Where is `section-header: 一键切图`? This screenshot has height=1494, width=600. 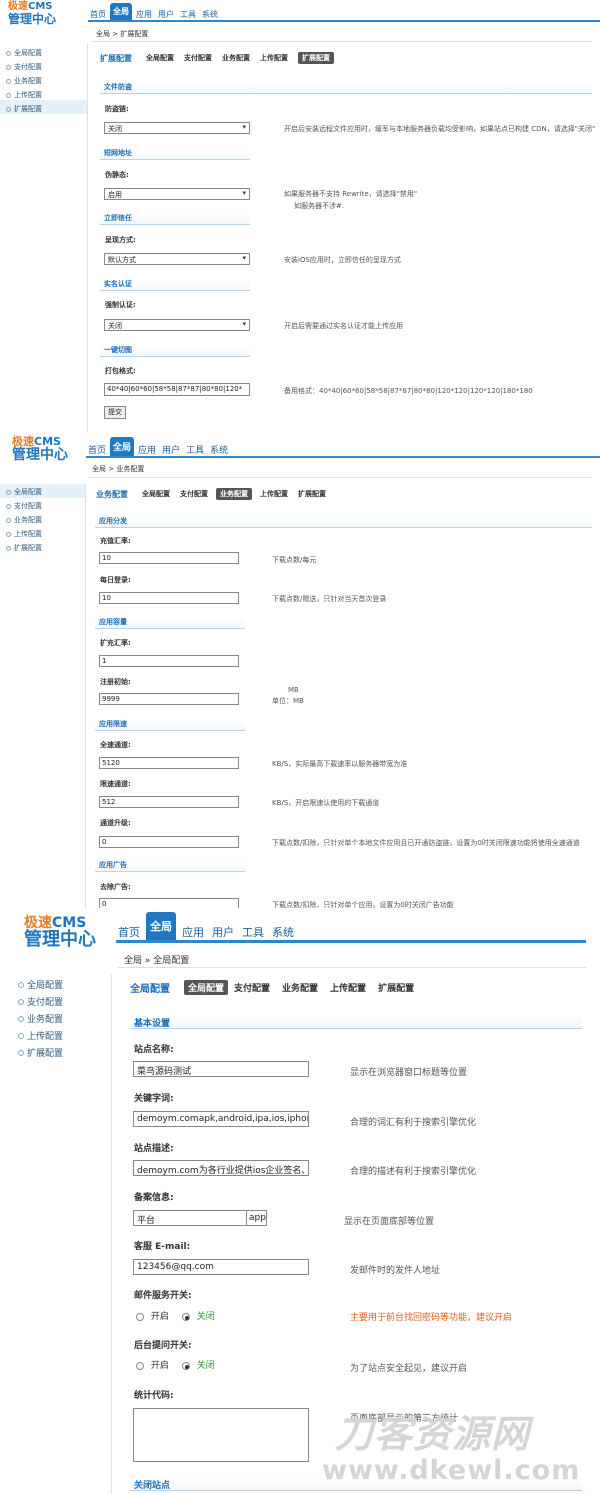 section-header: 一键切图 is located at coordinates (175, 351).